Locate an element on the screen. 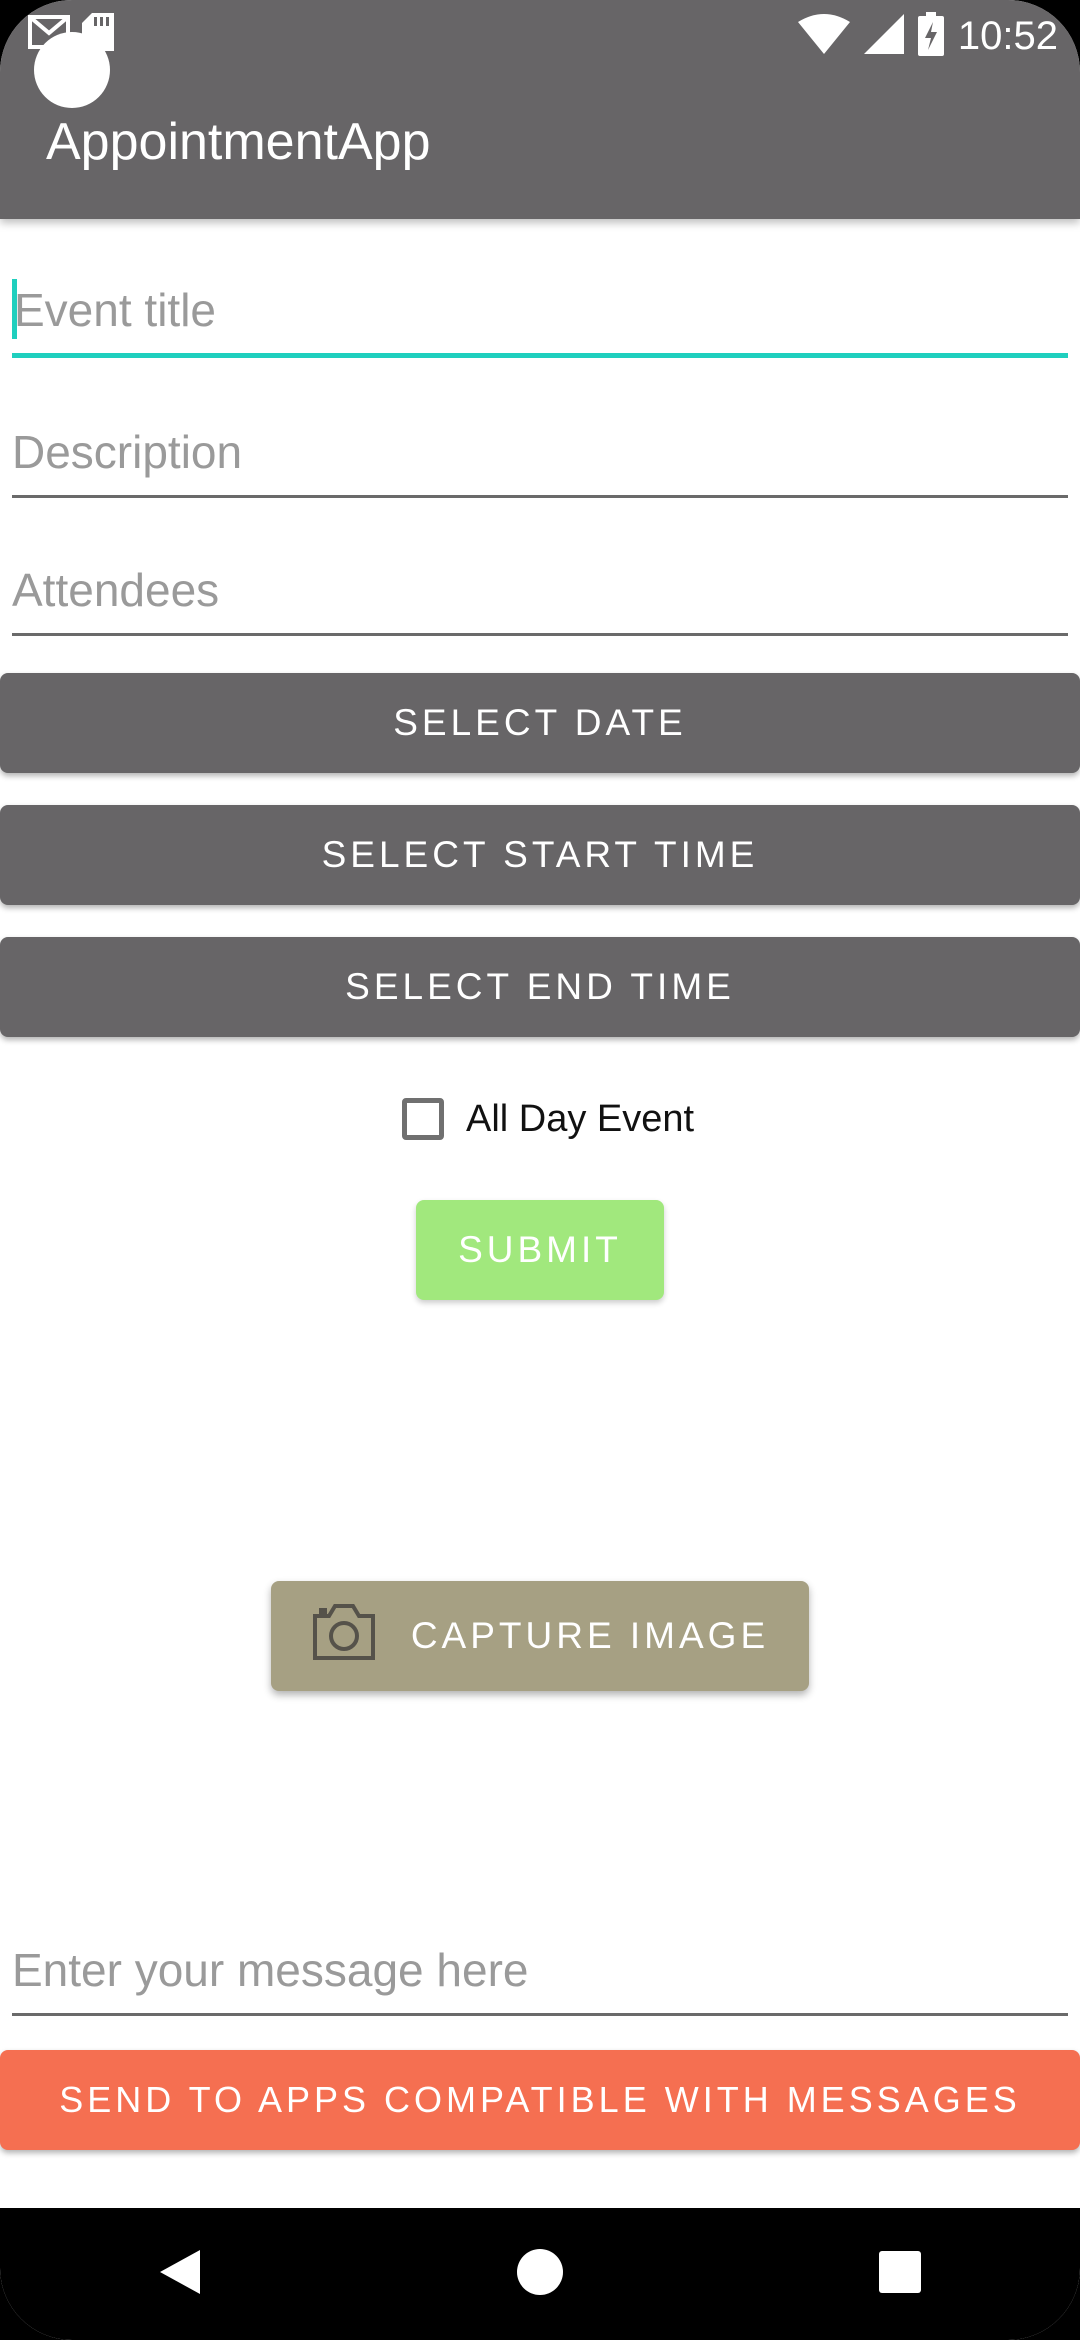 This screenshot has height=2340, width=1080. select-end-time-label: SELECT END TIME is located at coordinates (540, 986).